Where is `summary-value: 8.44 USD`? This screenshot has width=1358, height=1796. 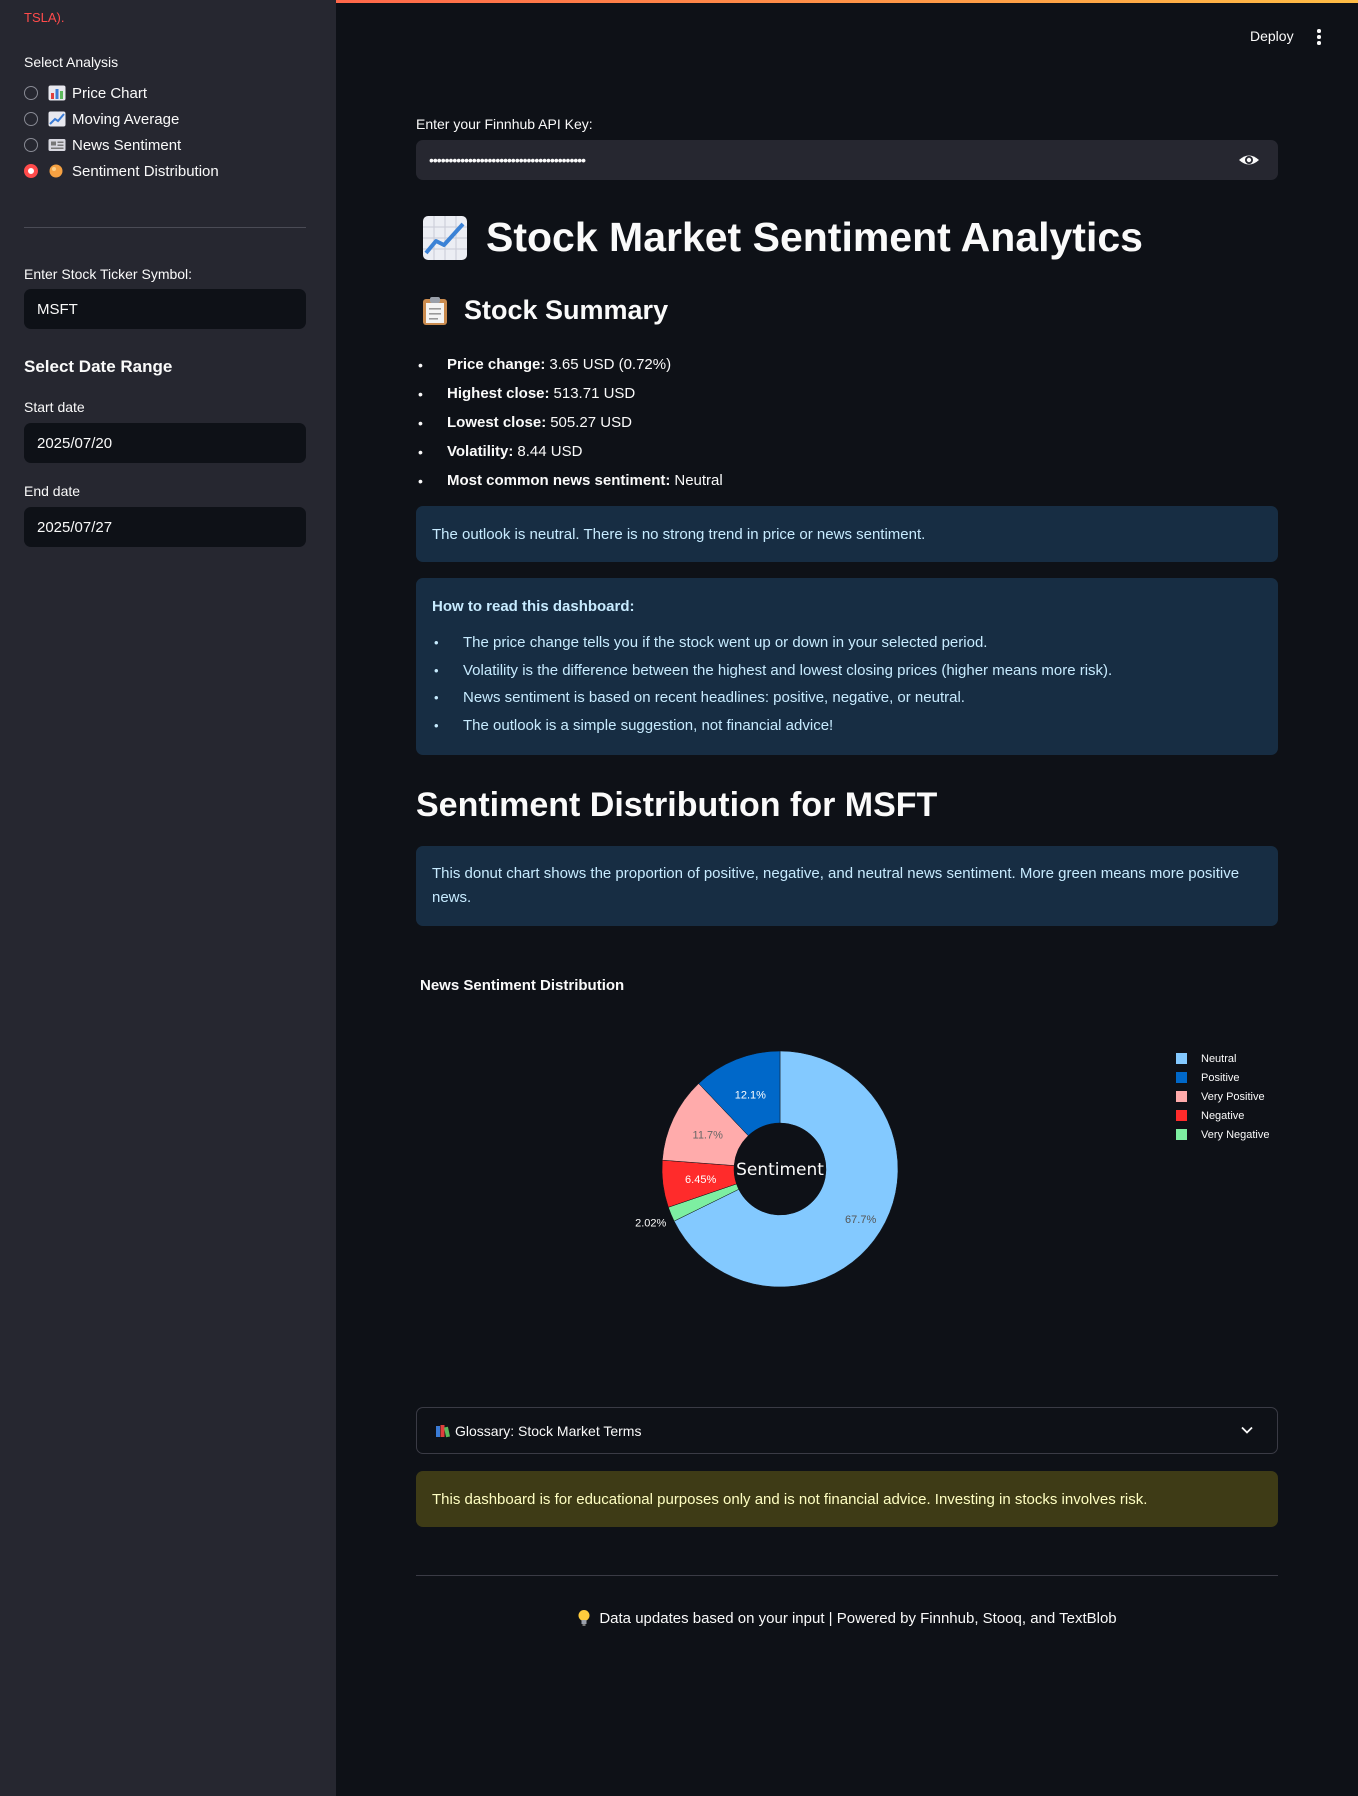
summary-value: 8.44 USD is located at coordinates (550, 451).